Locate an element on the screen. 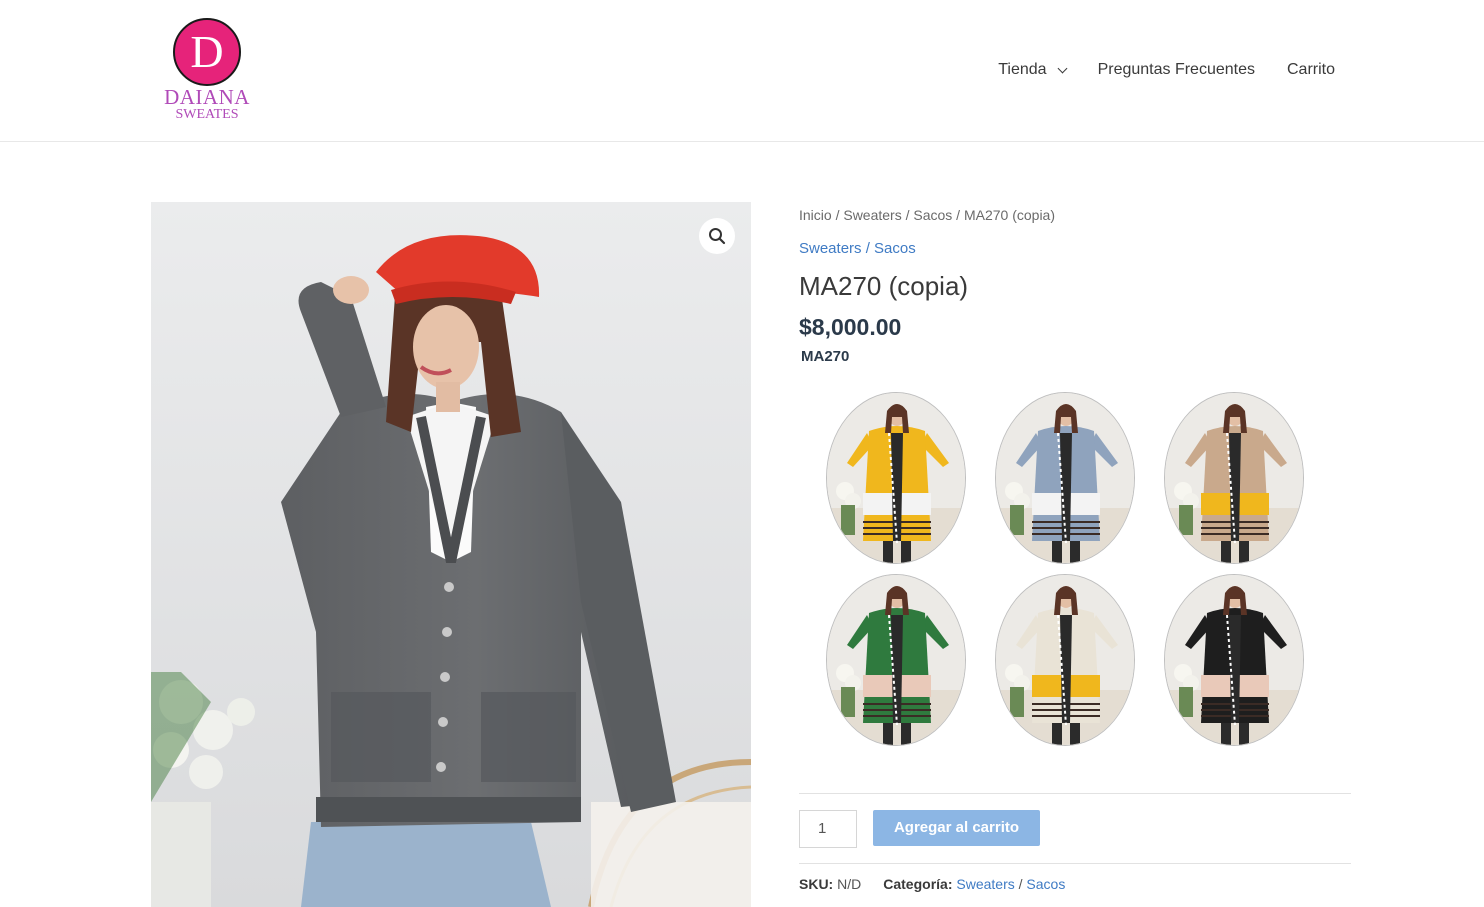 Image resolution: width=1484 pixels, height=907 pixels. logo-subname: SWEATES is located at coordinates (207, 114).